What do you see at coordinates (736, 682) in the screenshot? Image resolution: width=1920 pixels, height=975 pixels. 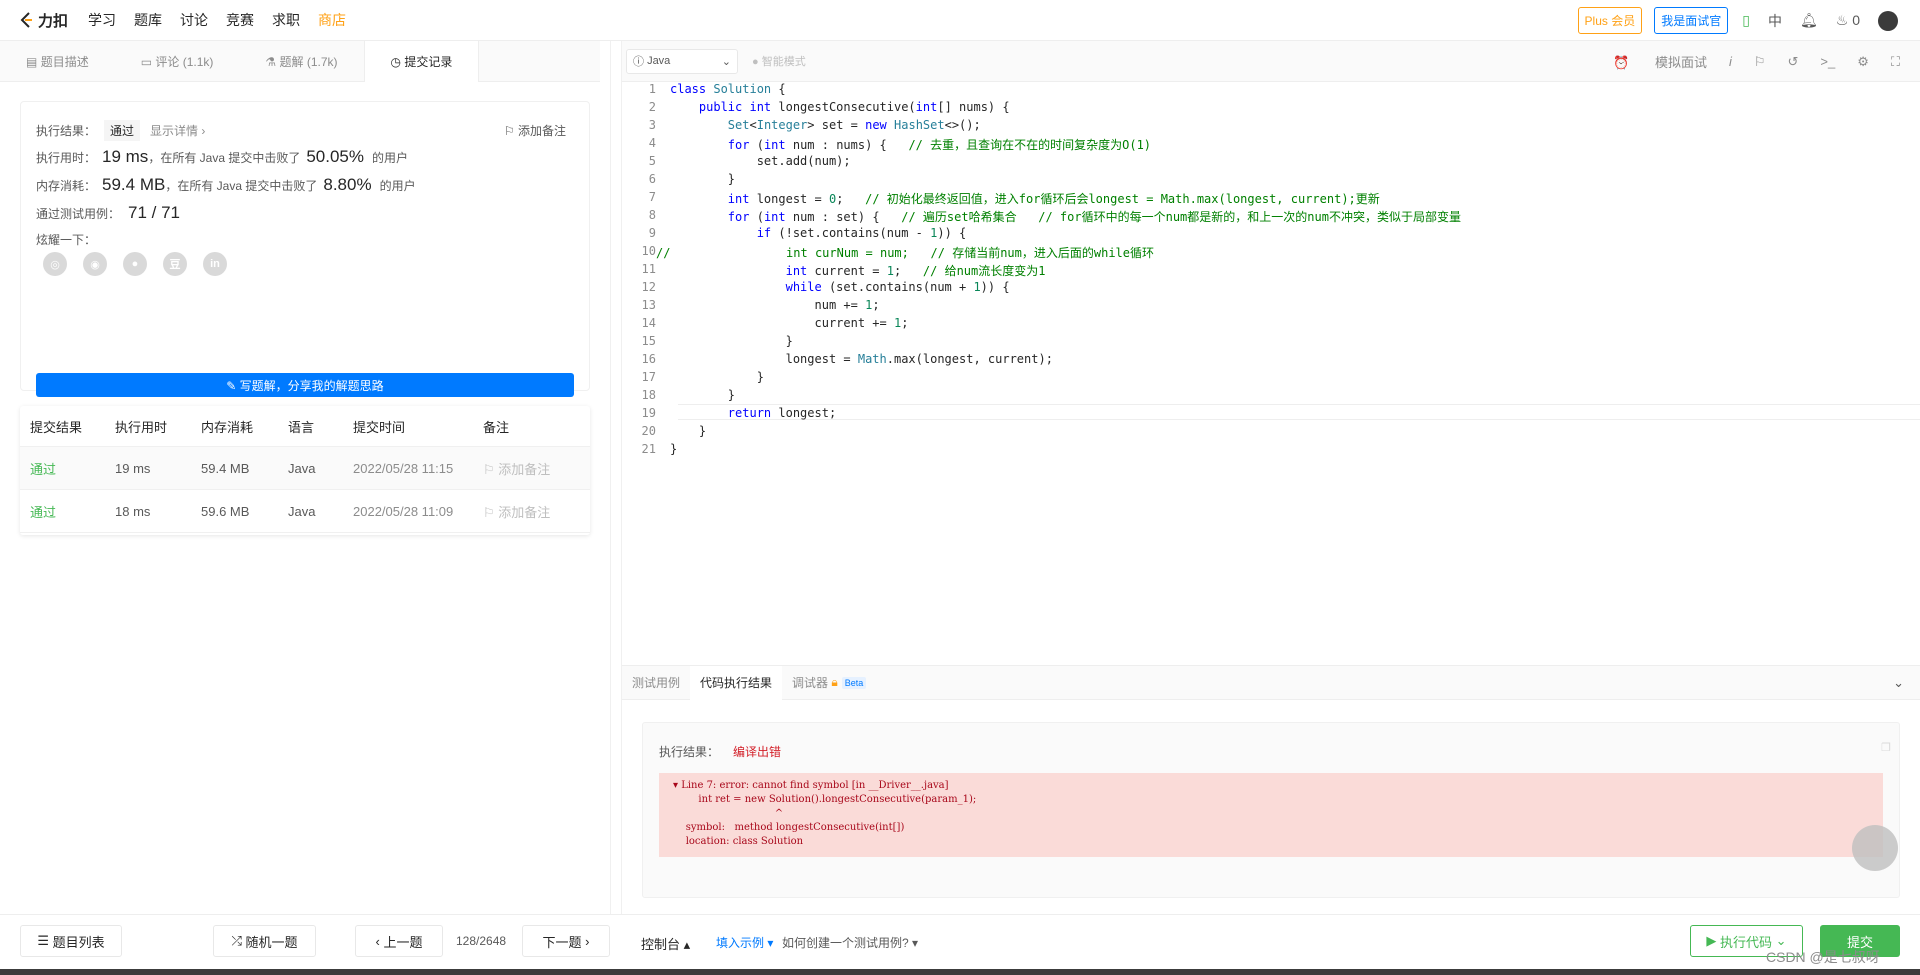 I see `tab-run-result: 代码执行结果` at bounding box center [736, 682].